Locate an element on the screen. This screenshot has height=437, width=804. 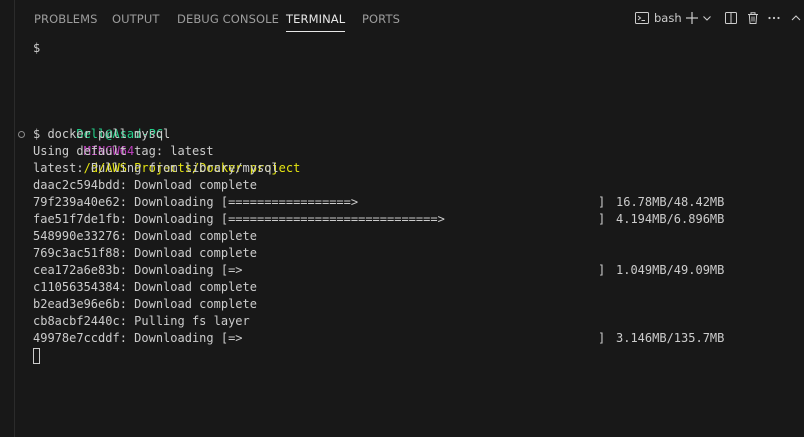
output-line: latest: Pulling from library/mysql is located at coordinates (156, 168).